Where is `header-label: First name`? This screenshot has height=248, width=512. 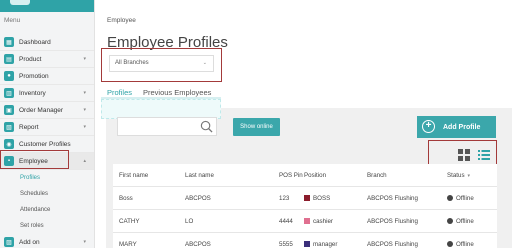 header-label: First name is located at coordinates (134, 175).